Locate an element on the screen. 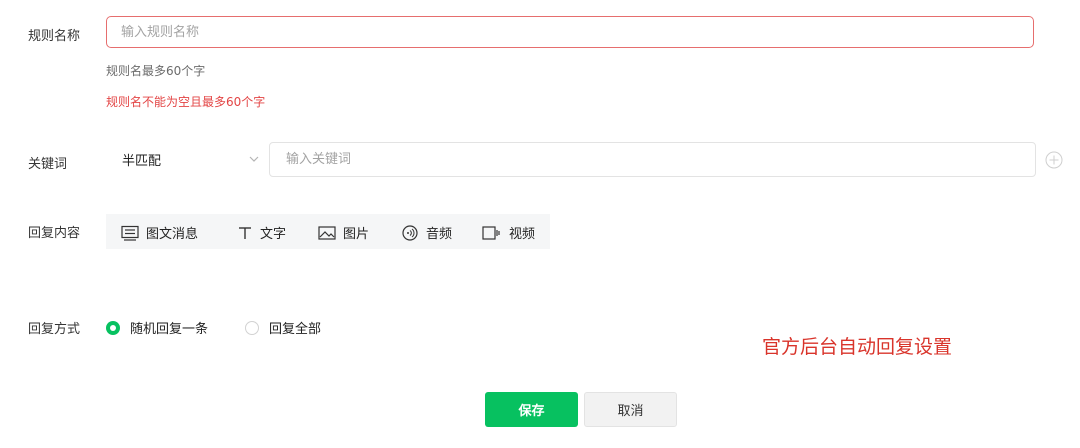 The height and width of the screenshot is (448, 1080). cancel-button: 取消 is located at coordinates (630, 409).